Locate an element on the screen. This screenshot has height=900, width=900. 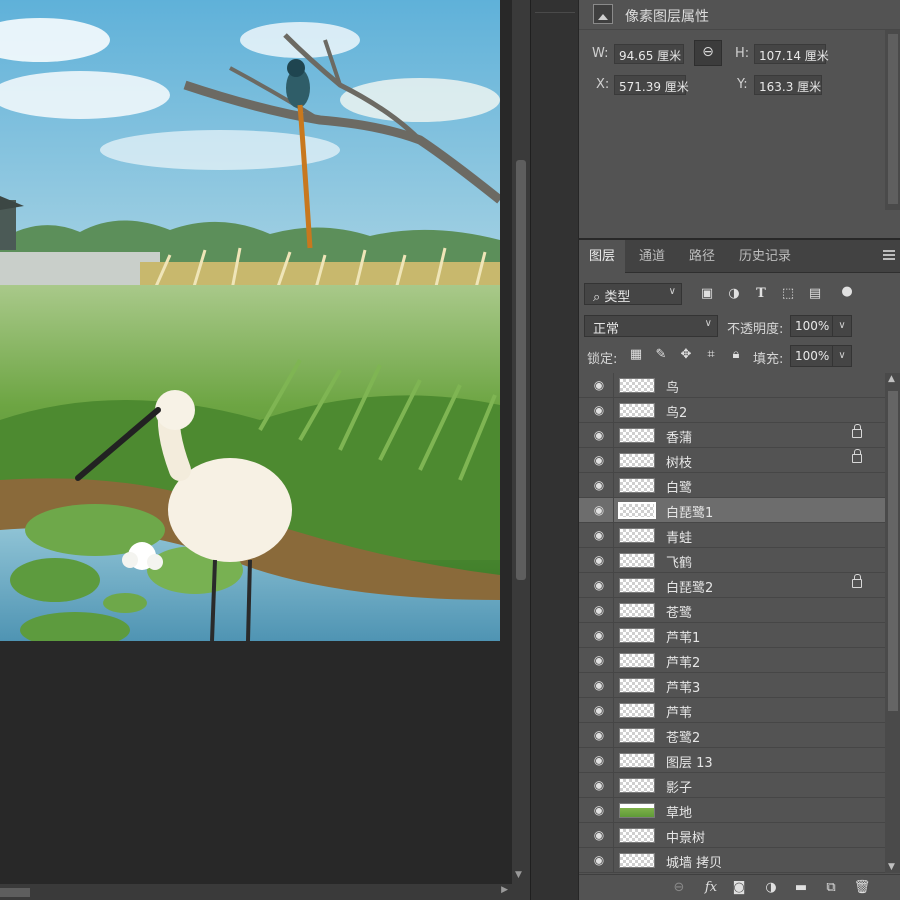
delete-trash-icon: 🗑︎ is located at coordinates (862, 888).